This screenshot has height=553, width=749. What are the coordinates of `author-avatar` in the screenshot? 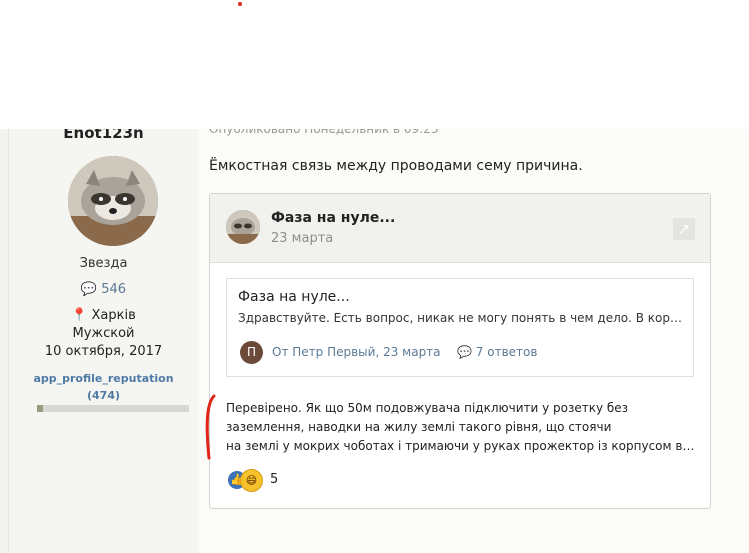 It's located at (113, 201).